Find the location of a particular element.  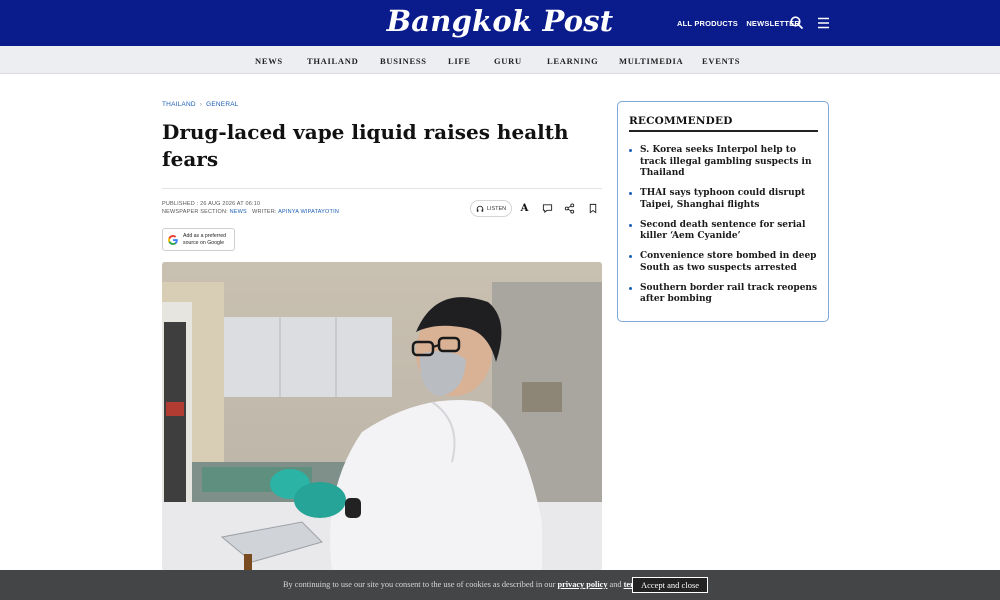

google-badge-line1: Add as a preferred is located at coordinates (204, 236).